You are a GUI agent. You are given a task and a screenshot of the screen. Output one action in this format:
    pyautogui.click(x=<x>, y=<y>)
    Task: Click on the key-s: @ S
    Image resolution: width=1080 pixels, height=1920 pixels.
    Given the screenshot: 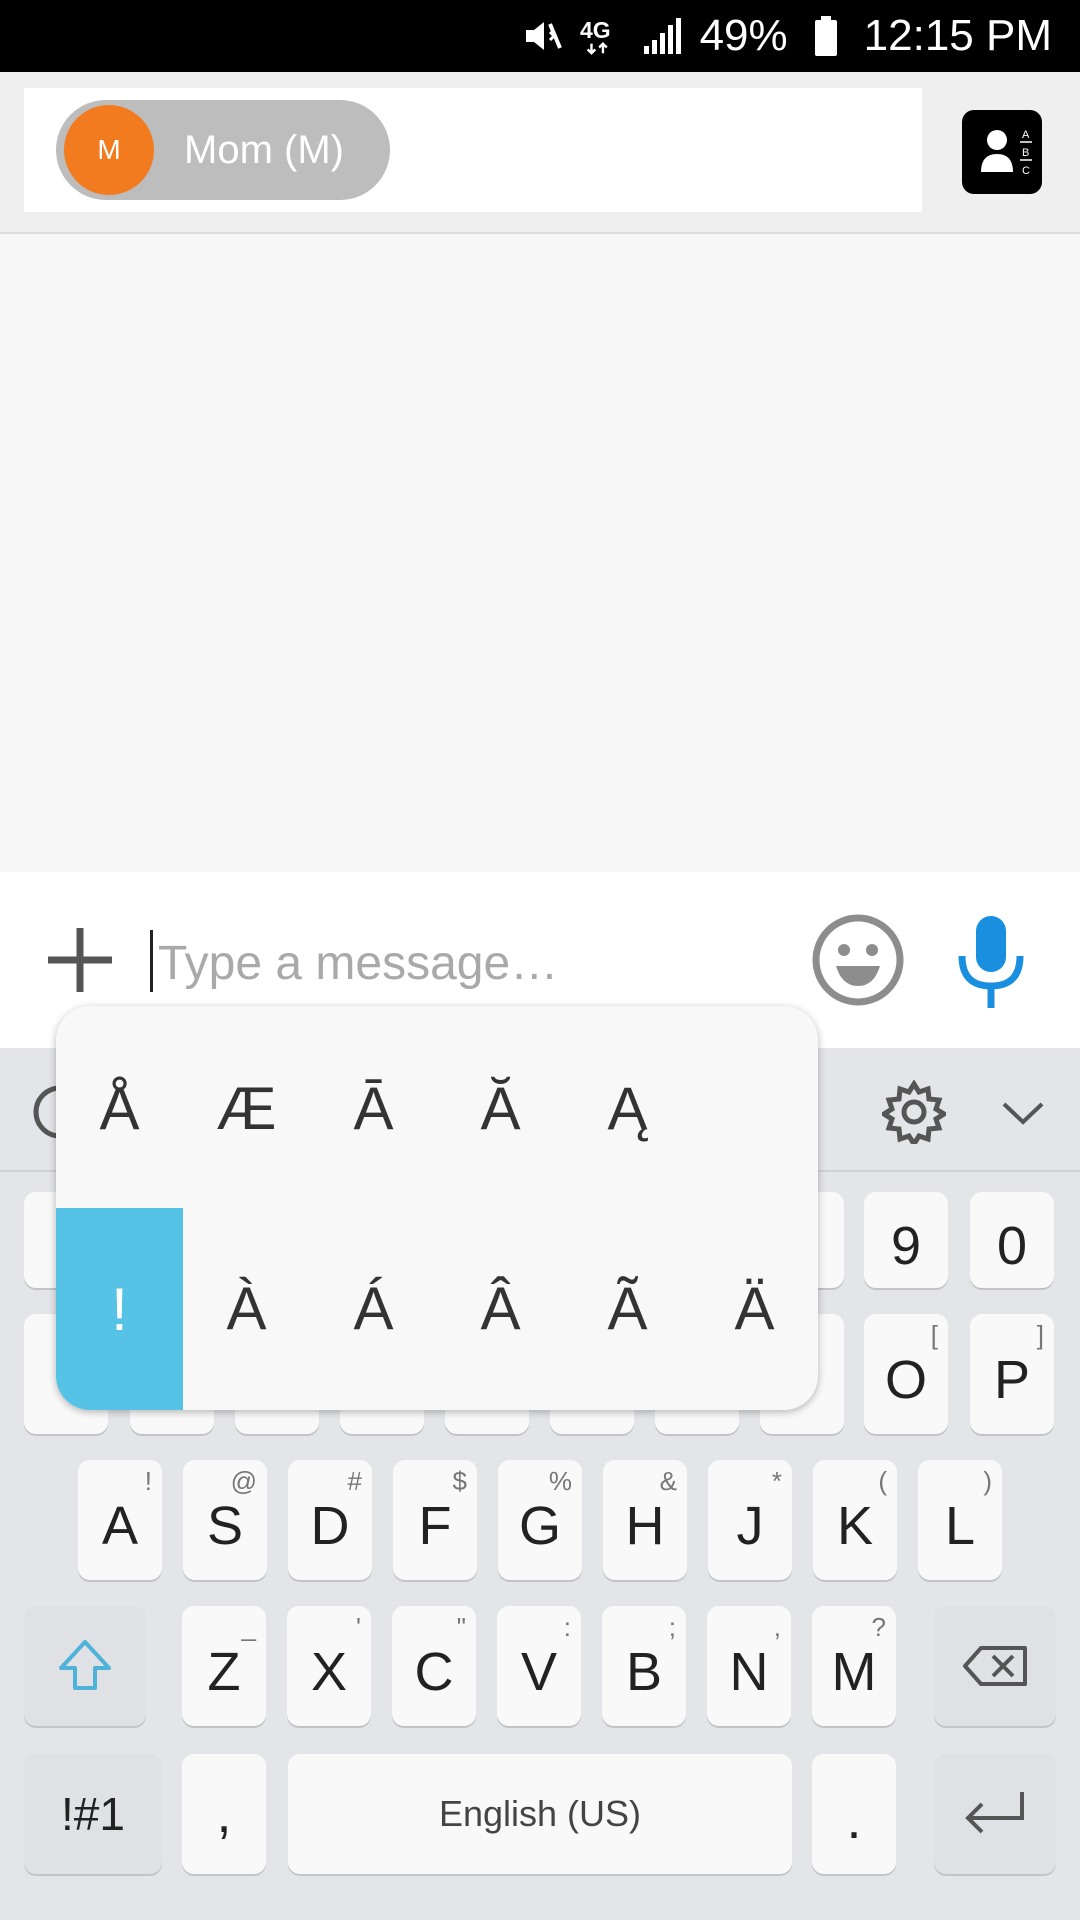 What is the action you would take?
    pyautogui.click(x=225, y=1520)
    